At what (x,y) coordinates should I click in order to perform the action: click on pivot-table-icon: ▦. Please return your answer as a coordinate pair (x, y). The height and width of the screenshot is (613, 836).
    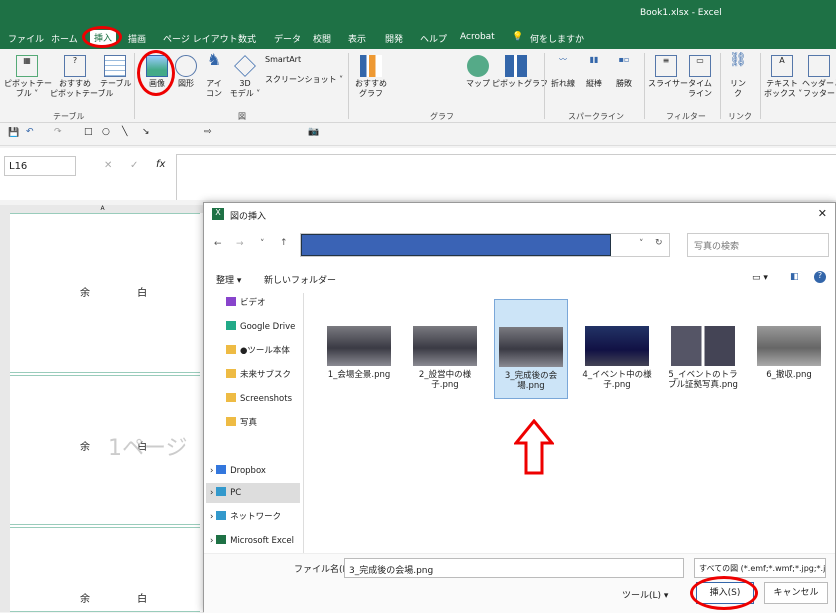
    Looking at the image, I should click on (27, 66).